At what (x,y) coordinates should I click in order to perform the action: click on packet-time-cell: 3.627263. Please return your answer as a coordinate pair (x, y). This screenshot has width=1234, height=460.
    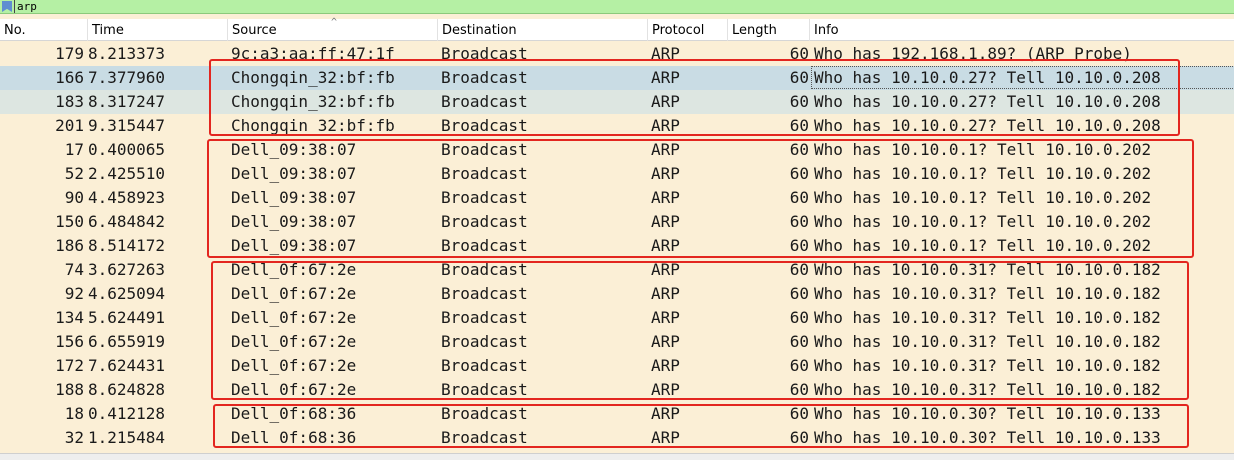
    Looking at the image, I should click on (127, 269).